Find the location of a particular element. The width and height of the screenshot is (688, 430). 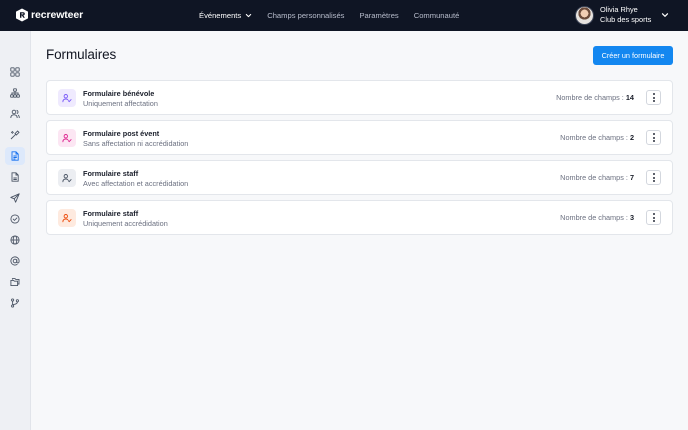

field-count: Nombre de champs : 3 is located at coordinates (597, 217).